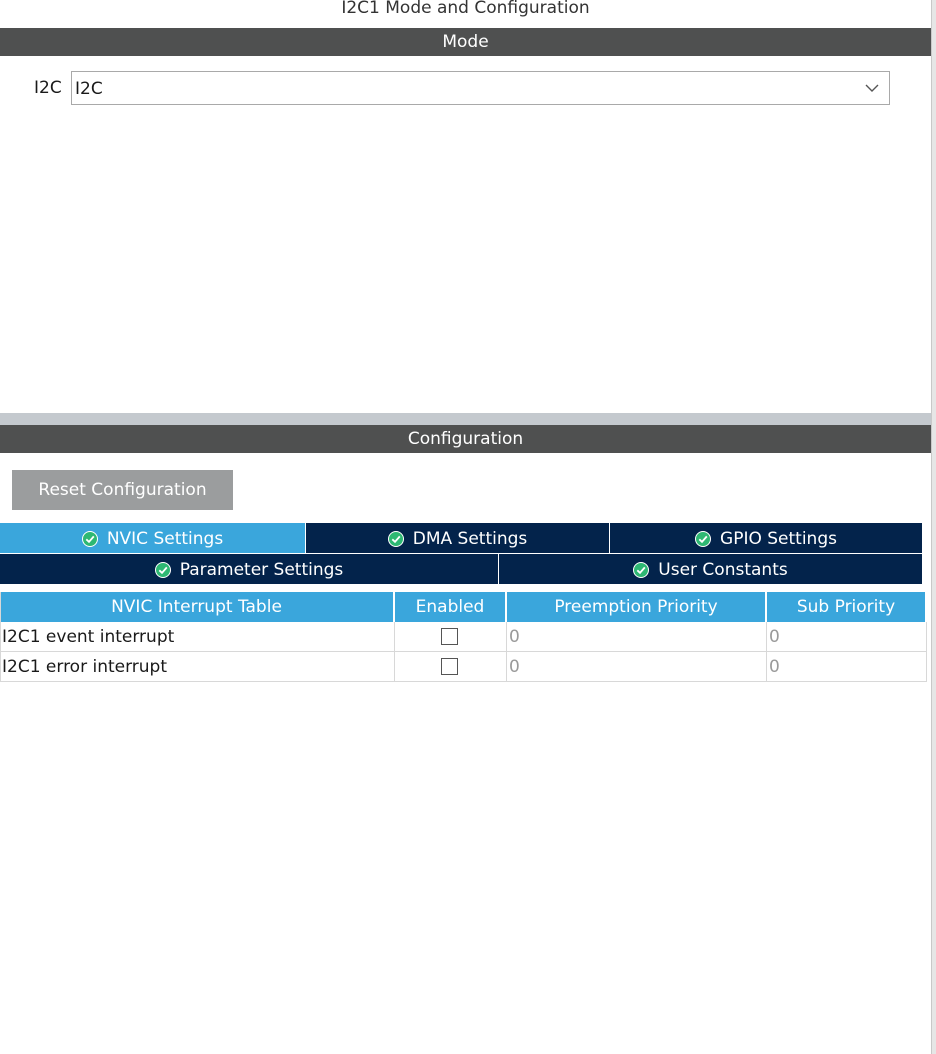 This screenshot has height=1054, width=936. Describe the element at coordinates (89, 89) in the screenshot. I see `i2c-mode-select-value: I2C` at that location.